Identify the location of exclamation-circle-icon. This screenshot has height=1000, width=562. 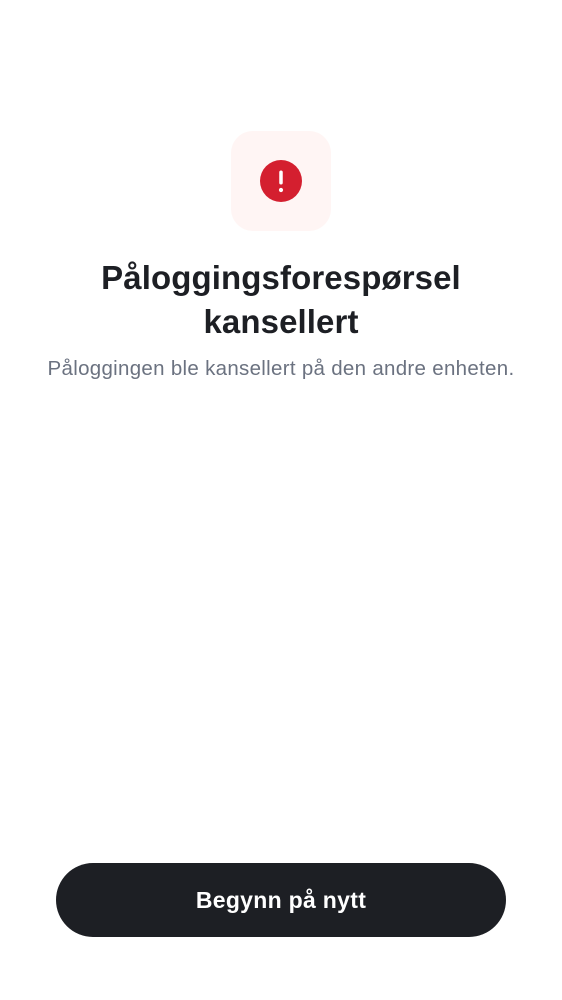
(281, 181).